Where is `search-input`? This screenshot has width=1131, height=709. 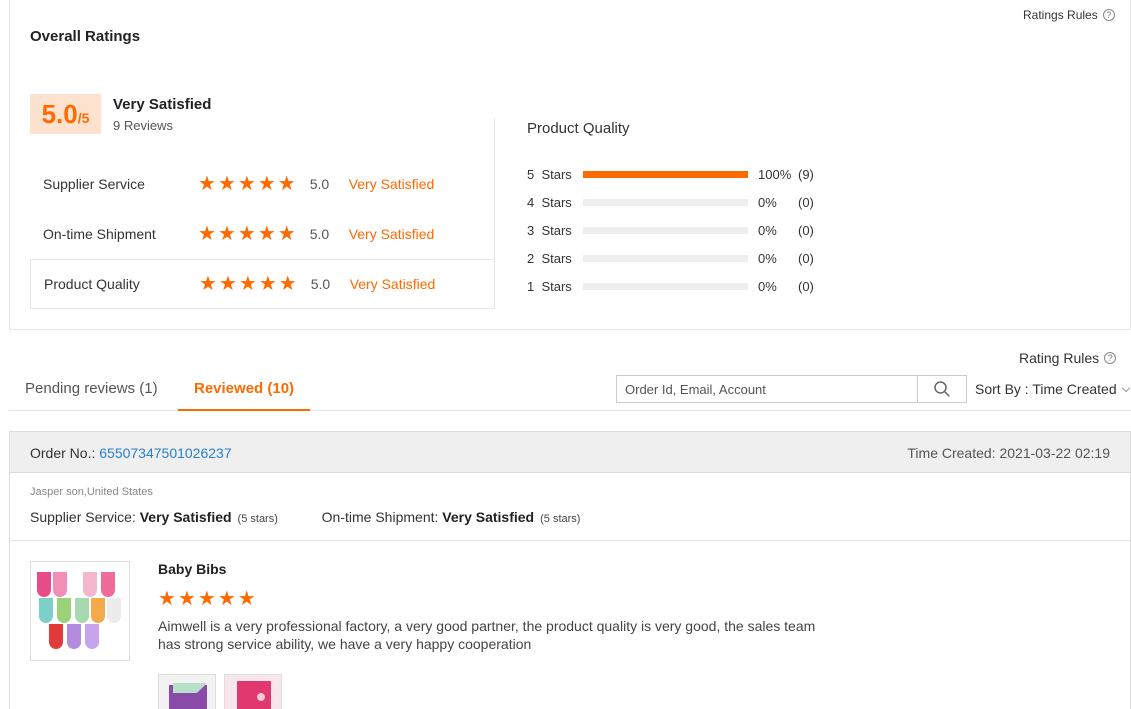 search-input is located at coordinates (767, 389).